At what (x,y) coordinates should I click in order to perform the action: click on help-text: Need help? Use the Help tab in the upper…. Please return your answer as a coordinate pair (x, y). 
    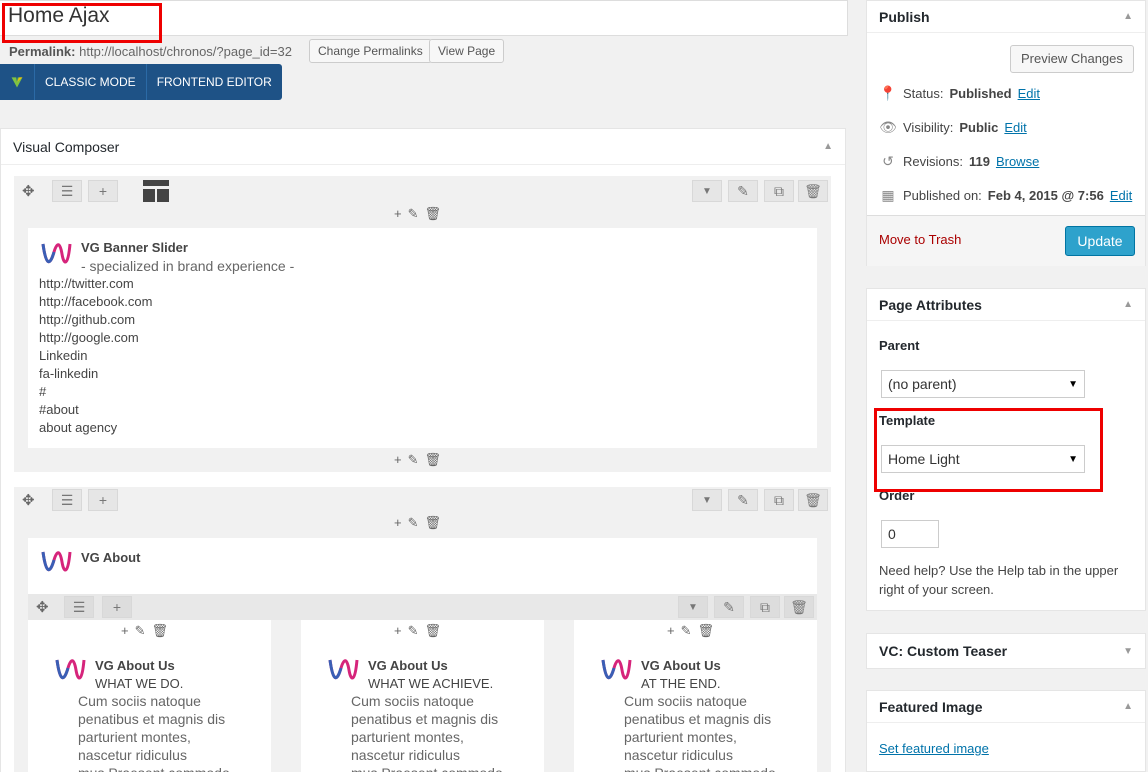
    Looking at the image, I should click on (998, 580).